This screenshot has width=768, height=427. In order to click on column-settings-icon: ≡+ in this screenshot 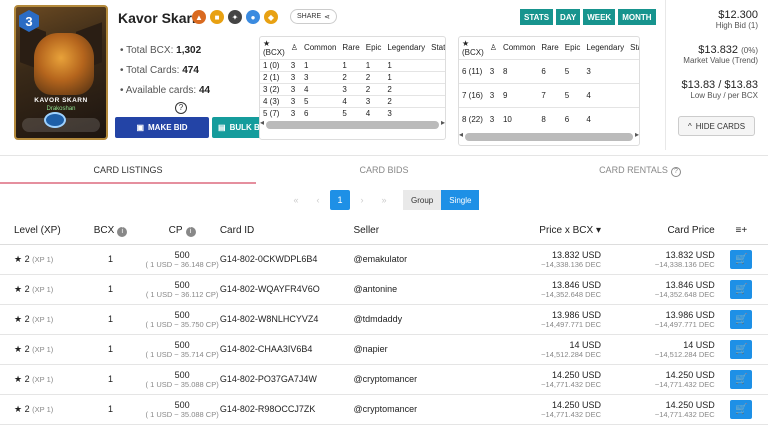, I will do `click(741, 231)`.